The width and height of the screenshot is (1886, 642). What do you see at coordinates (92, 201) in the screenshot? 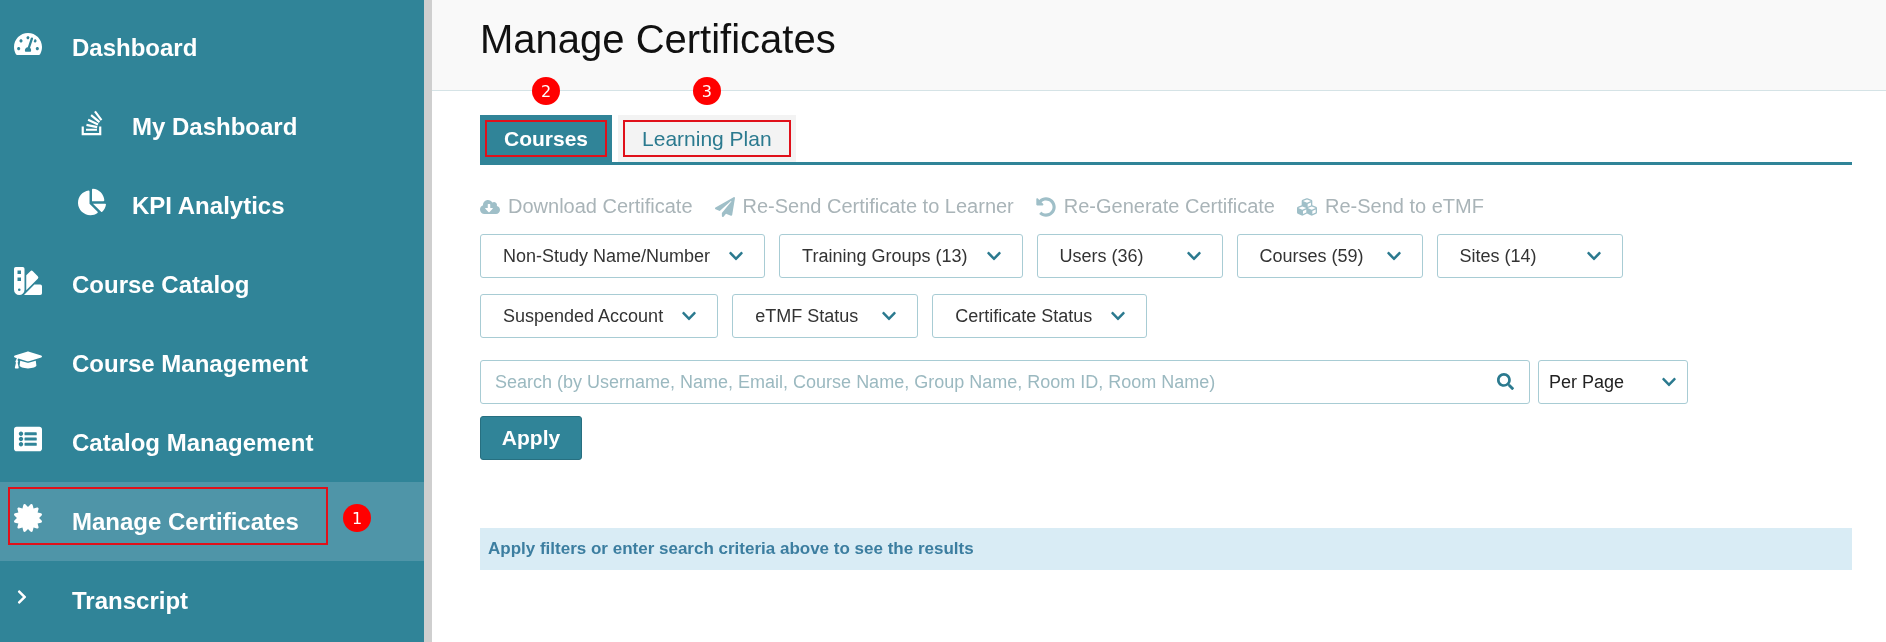
I see `pie-chart-icon` at bounding box center [92, 201].